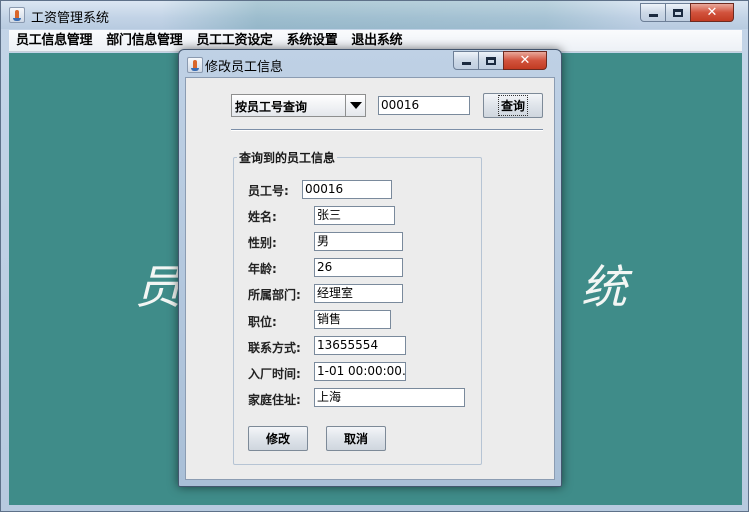  I want to click on dialog-title: 修改员工信息, so click(244, 67).